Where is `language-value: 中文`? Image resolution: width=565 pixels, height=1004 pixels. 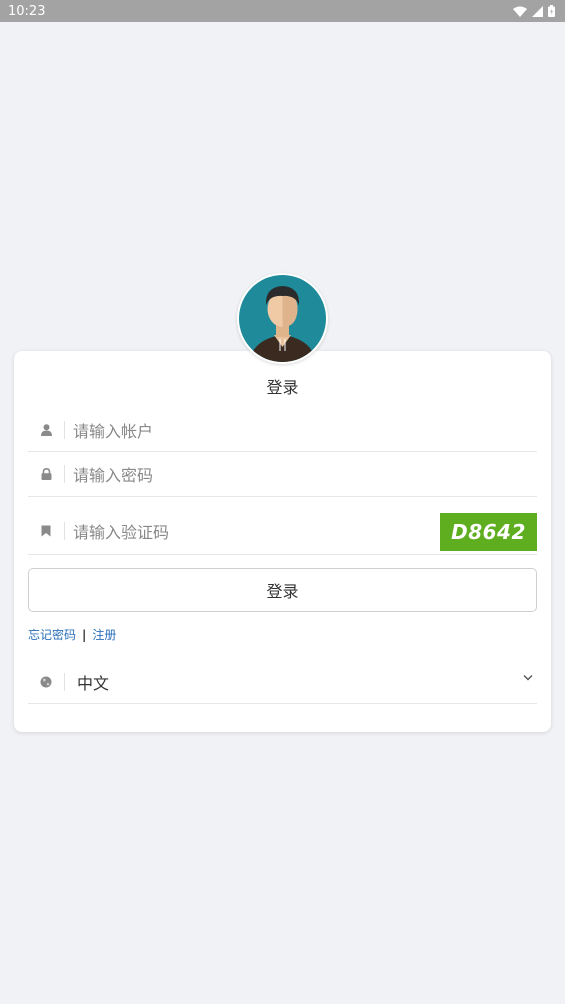 language-value: 中文 is located at coordinates (93, 682).